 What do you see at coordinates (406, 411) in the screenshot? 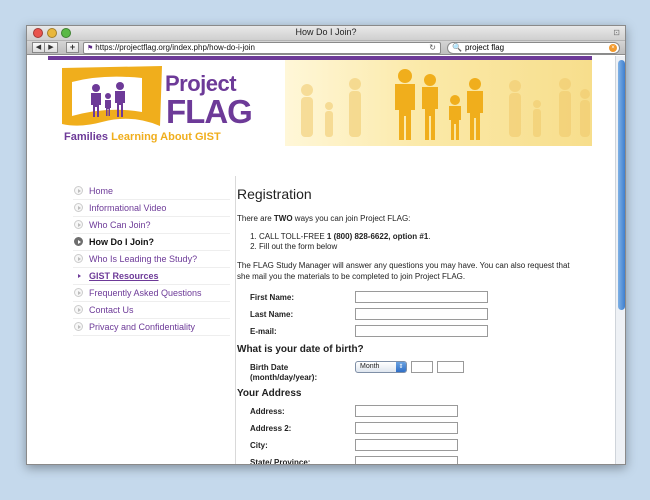
I see `address-input` at bounding box center [406, 411].